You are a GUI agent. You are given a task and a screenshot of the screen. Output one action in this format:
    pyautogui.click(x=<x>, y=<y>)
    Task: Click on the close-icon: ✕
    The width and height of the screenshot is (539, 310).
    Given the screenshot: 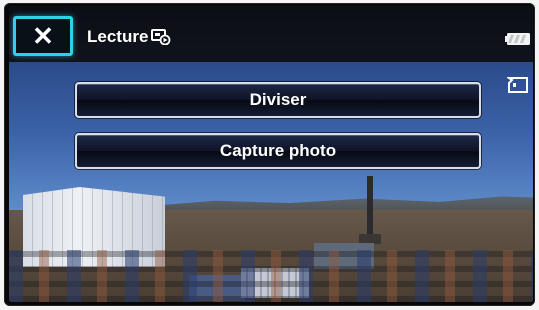 What is the action you would take?
    pyautogui.click(x=43, y=35)
    